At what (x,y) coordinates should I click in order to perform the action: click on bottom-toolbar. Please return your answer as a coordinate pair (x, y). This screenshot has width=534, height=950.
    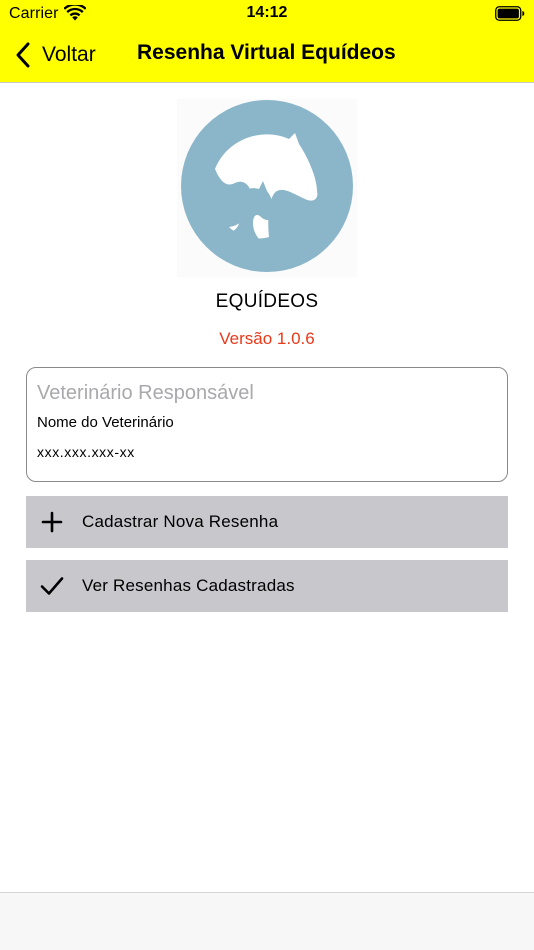
    Looking at the image, I should click on (267, 921).